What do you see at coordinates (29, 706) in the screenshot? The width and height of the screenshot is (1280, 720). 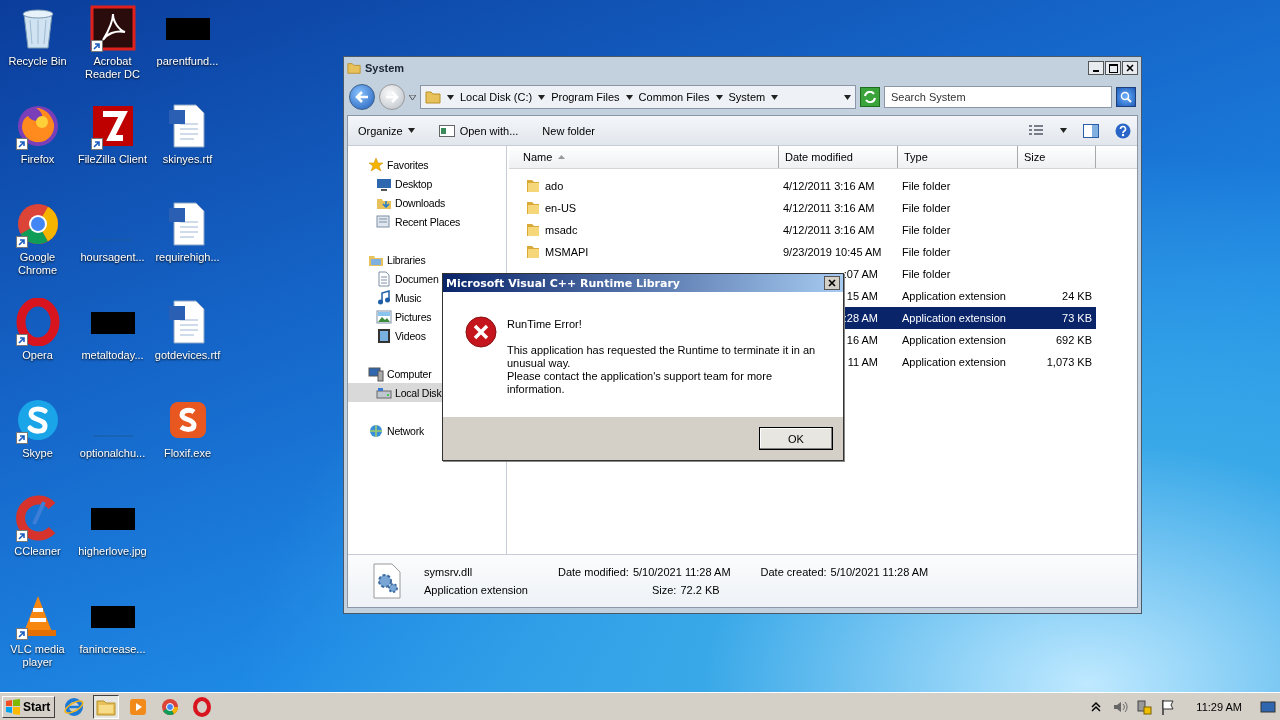 I see `start-button: Start` at bounding box center [29, 706].